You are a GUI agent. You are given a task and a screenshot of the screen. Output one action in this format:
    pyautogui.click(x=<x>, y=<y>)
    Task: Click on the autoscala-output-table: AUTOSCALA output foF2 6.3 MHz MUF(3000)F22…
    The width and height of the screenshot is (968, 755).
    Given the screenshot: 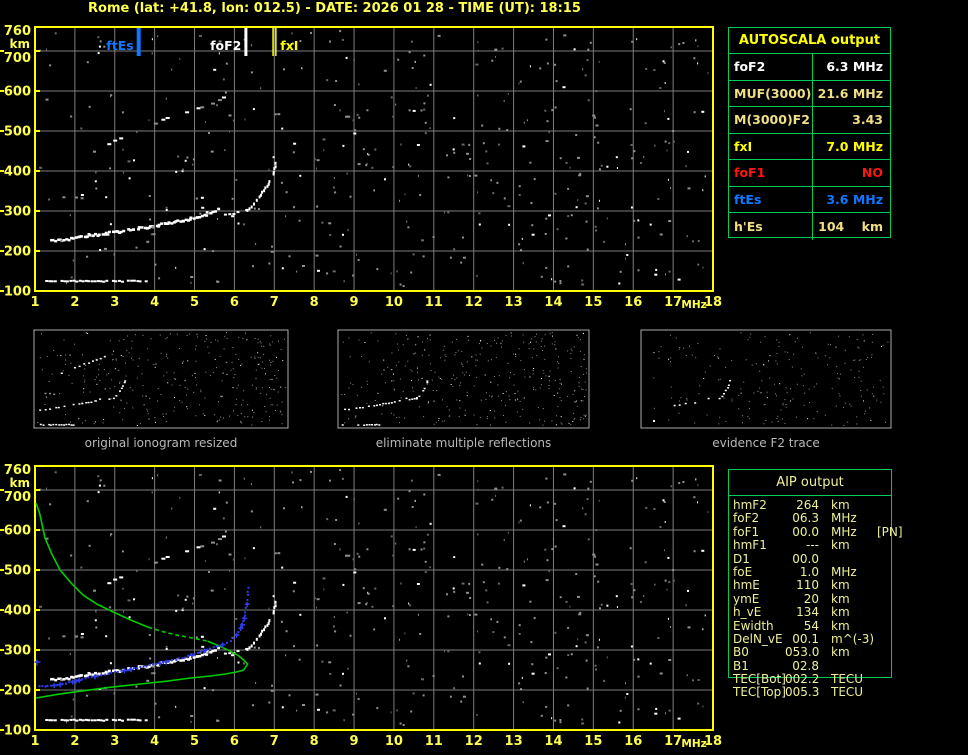 What is the action you would take?
    pyautogui.click(x=809, y=133)
    